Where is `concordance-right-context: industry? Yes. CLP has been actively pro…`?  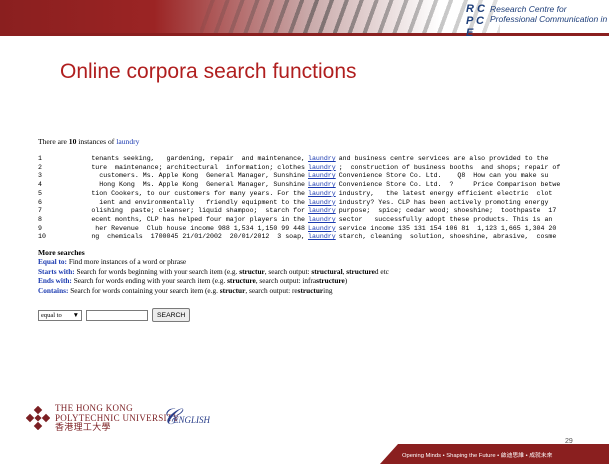
concordance-right-context: industry? Yes. CLP has been actively pro… is located at coordinates (443, 202).